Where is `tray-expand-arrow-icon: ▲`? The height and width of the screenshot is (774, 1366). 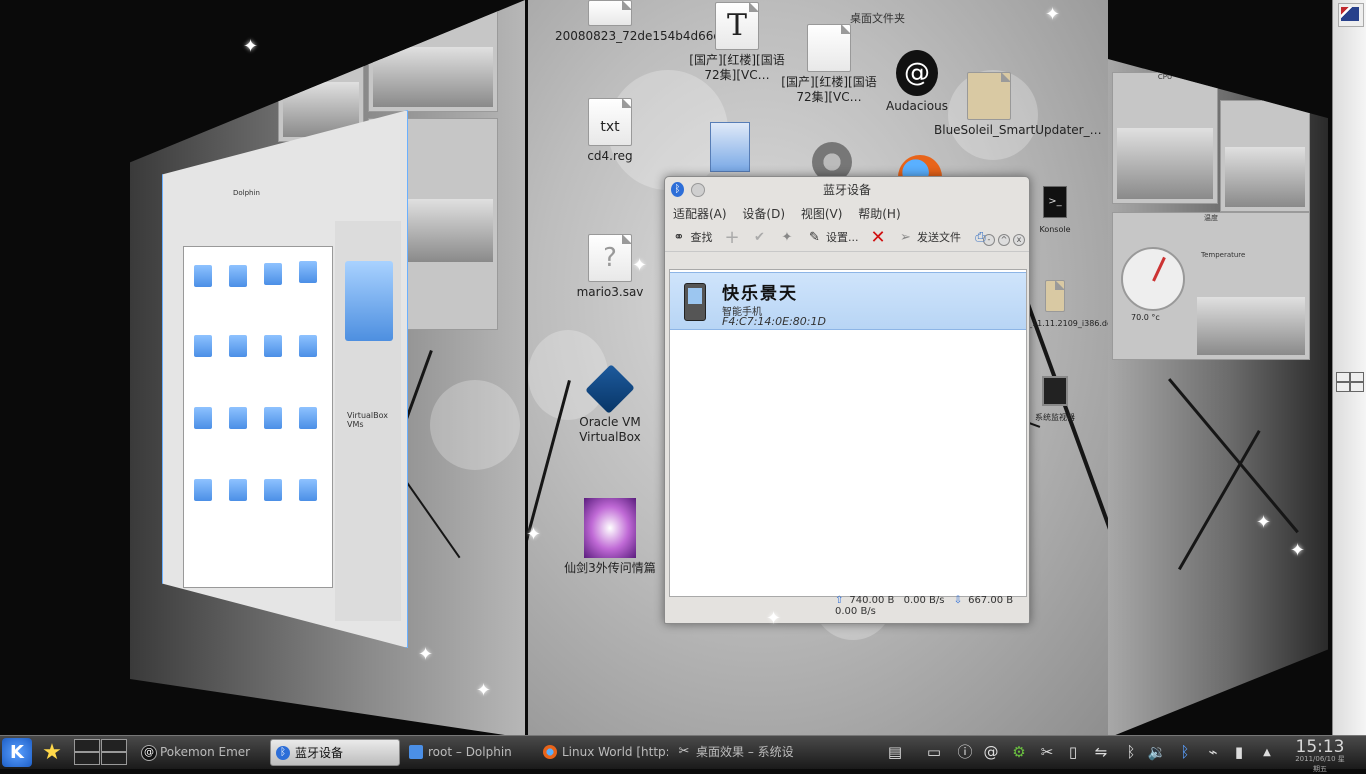
tray-expand-arrow-icon: ▲ is located at coordinates (1267, 752).